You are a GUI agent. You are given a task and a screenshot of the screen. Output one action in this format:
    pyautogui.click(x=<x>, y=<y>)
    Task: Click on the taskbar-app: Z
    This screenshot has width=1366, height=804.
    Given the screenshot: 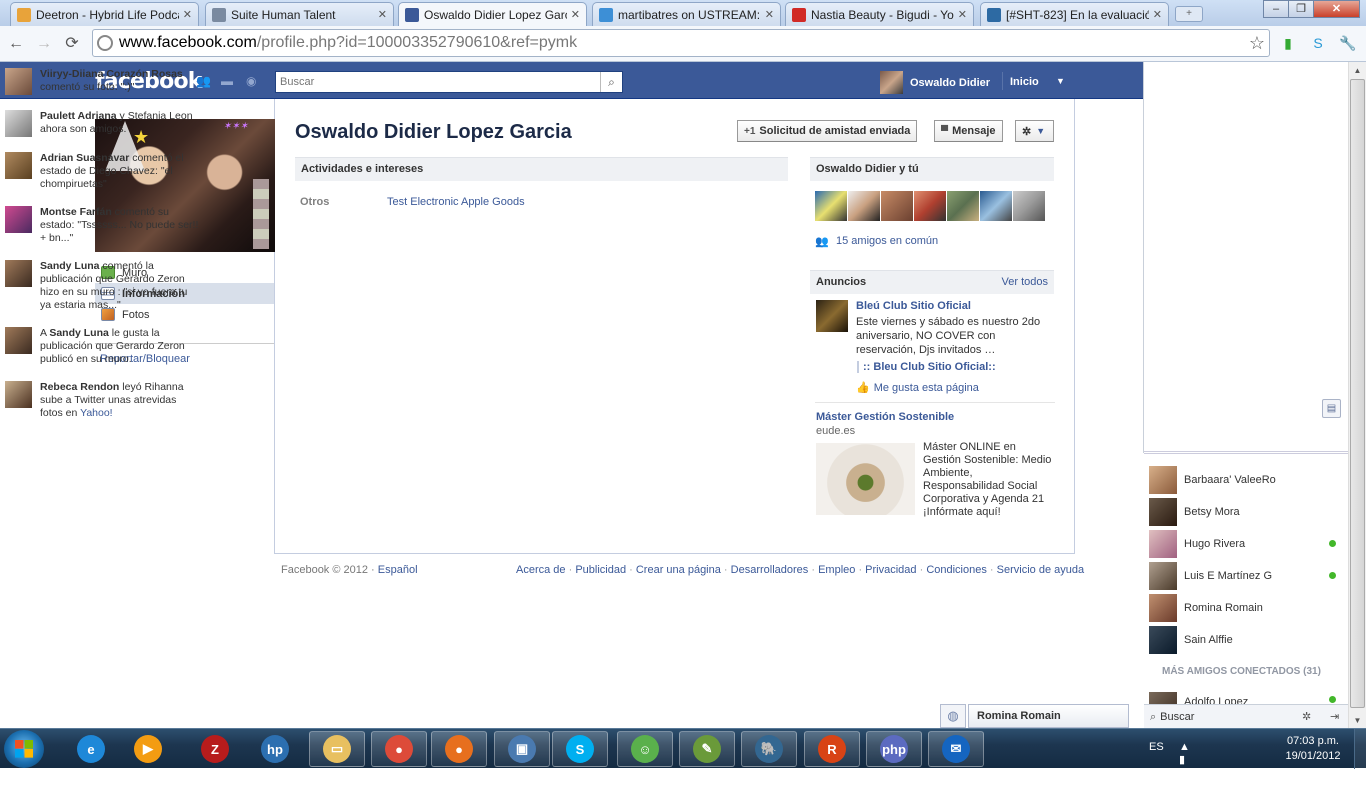 What is the action you would take?
    pyautogui.click(x=215, y=749)
    